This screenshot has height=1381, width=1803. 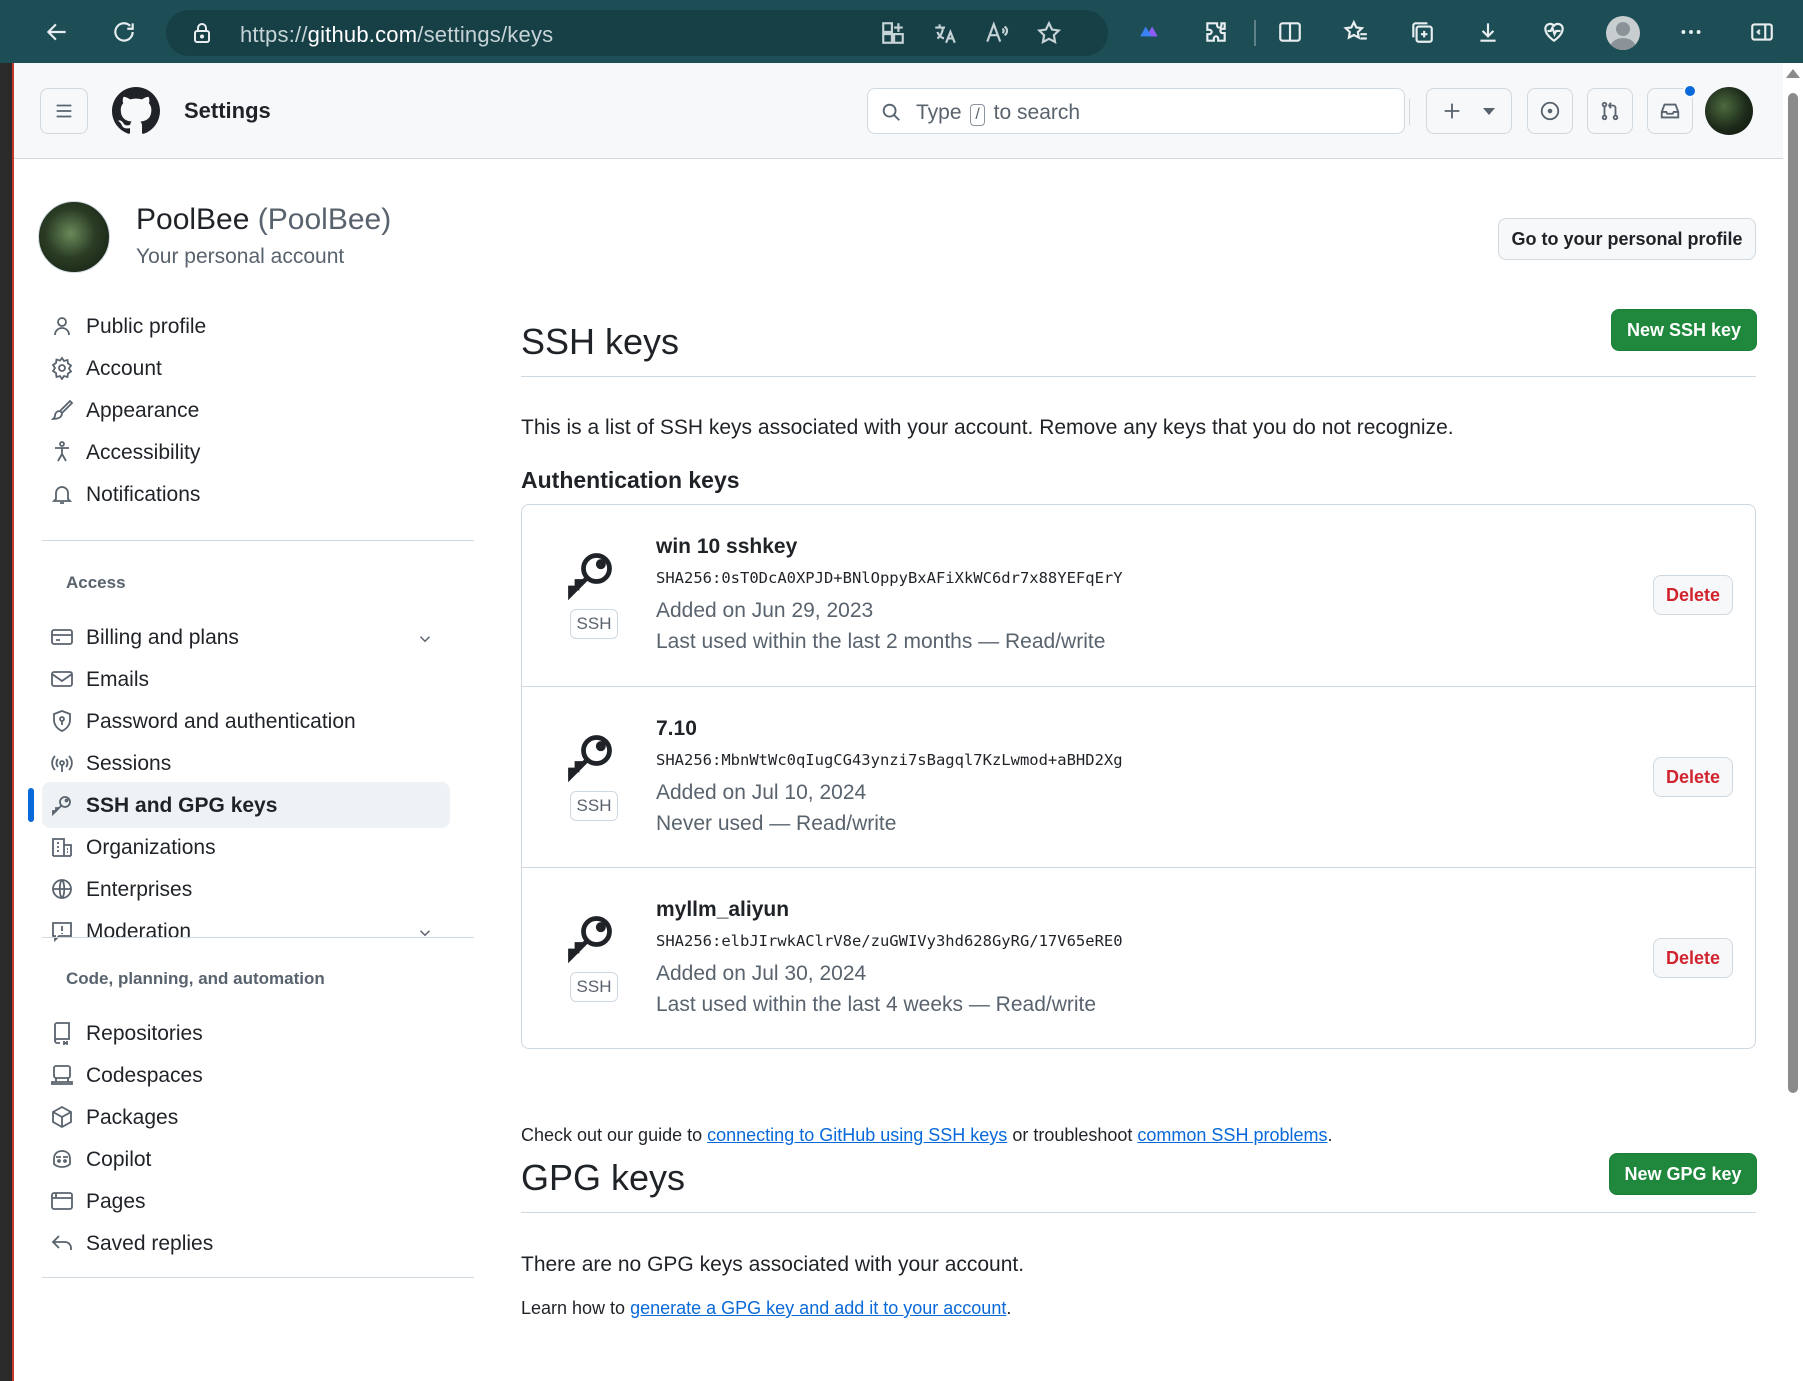 What do you see at coordinates (1356, 32) in the screenshot?
I see `favorites-icon` at bounding box center [1356, 32].